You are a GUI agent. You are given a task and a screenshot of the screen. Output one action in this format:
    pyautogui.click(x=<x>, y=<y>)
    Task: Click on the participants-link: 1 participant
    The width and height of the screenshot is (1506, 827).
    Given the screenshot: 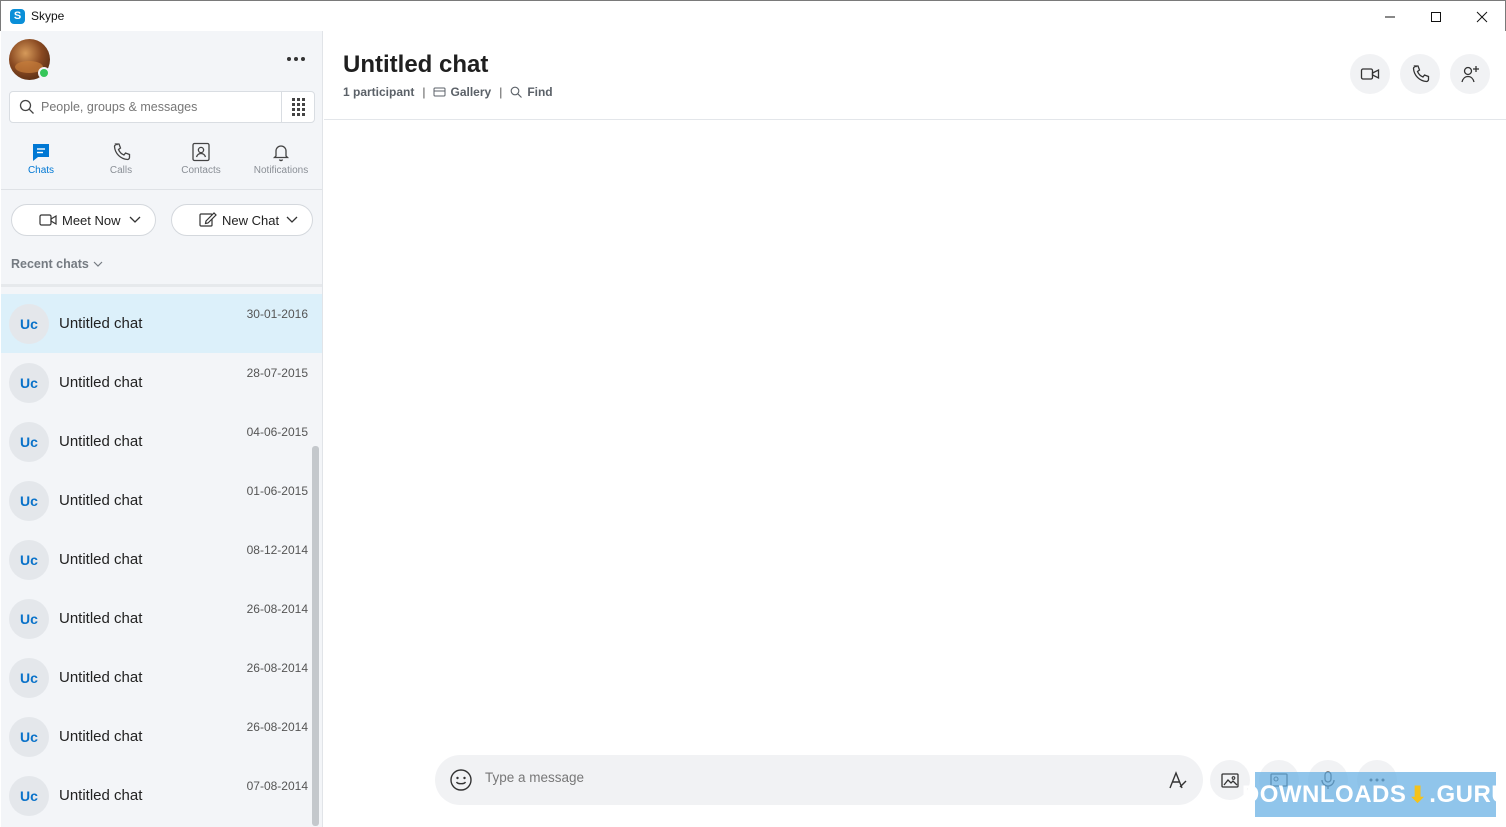 What is the action you would take?
    pyautogui.click(x=378, y=92)
    